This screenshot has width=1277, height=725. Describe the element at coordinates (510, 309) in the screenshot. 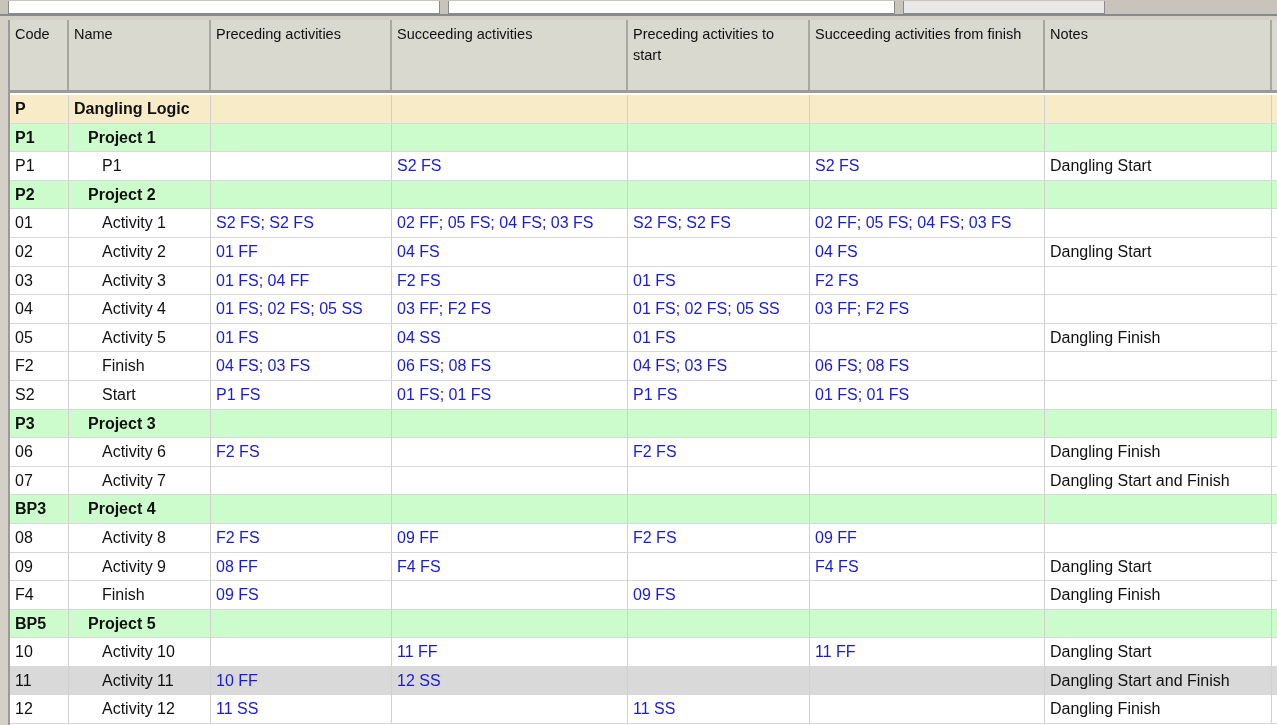

I see `table-cell: 03 FF; F2 FS` at that location.